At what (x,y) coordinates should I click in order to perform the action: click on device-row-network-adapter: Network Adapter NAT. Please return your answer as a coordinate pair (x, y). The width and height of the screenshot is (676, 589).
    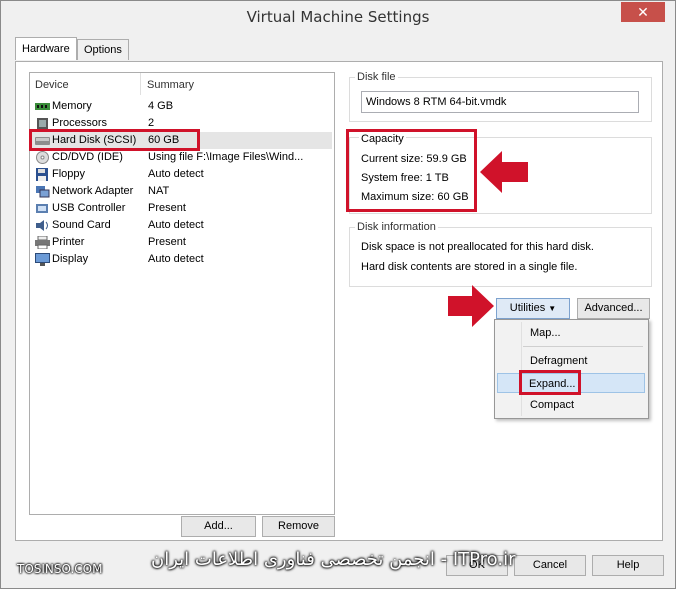
    Looking at the image, I should click on (182, 191).